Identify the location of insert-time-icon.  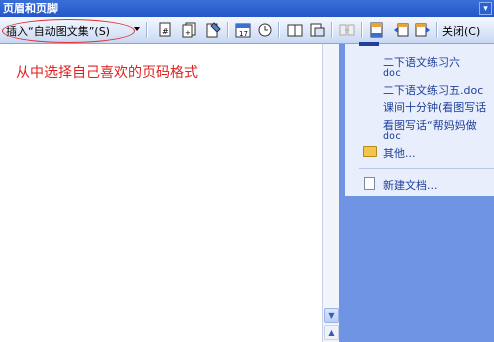
(265, 30).